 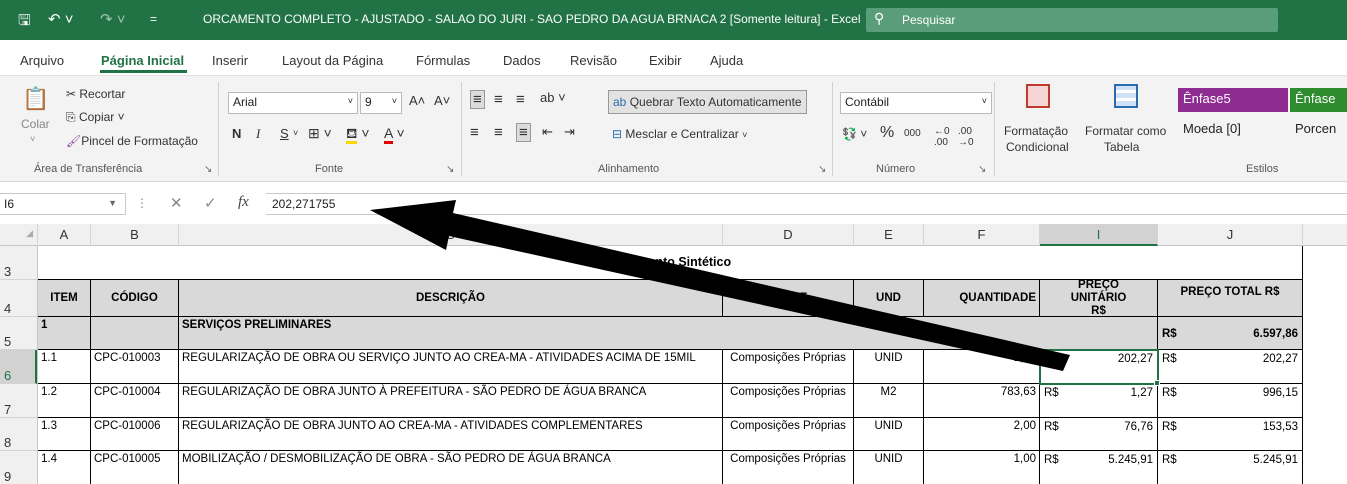 I want to click on decrease-decimal-button: .00 →0, so click(x=966, y=137).